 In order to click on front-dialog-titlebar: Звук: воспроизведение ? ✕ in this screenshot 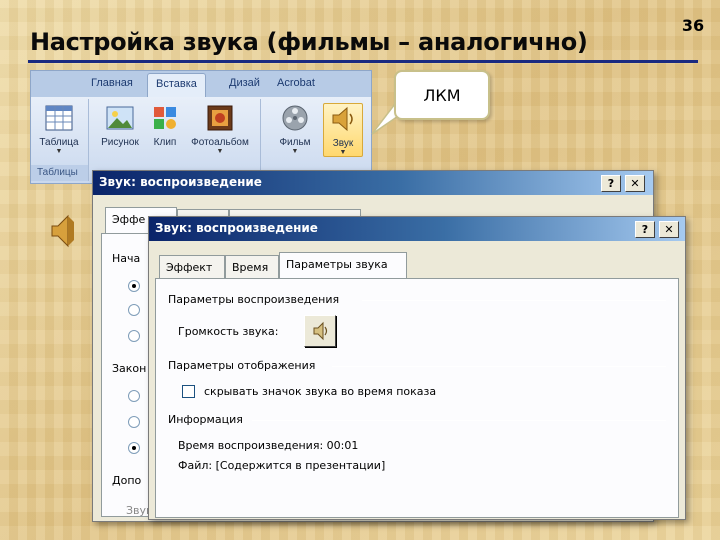, I will do `click(417, 229)`.